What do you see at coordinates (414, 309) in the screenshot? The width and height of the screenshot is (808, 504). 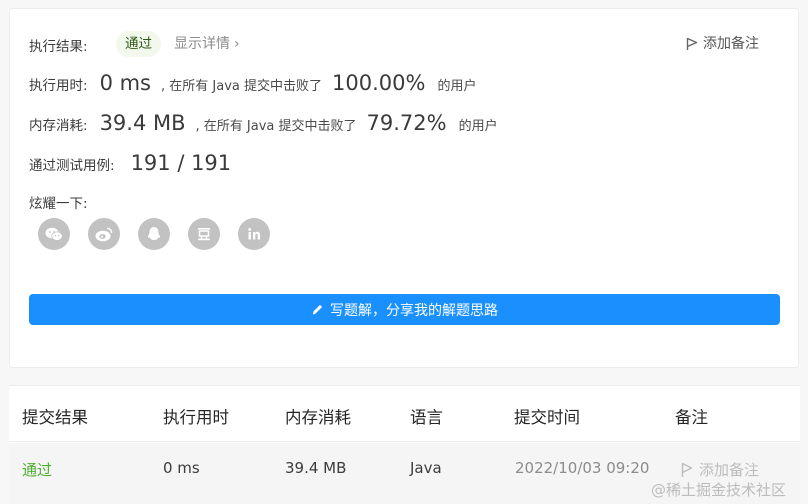 I see `write-solution-label: 写题解，分享我的解题思路` at bounding box center [414, 309].